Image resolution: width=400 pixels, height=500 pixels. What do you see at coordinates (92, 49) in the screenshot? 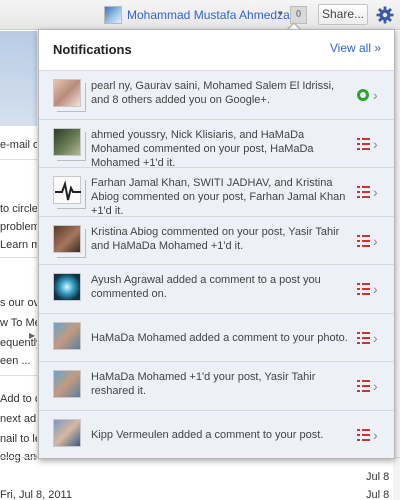
I see `panel-title: Notifications` at bounding box center [92, 49].